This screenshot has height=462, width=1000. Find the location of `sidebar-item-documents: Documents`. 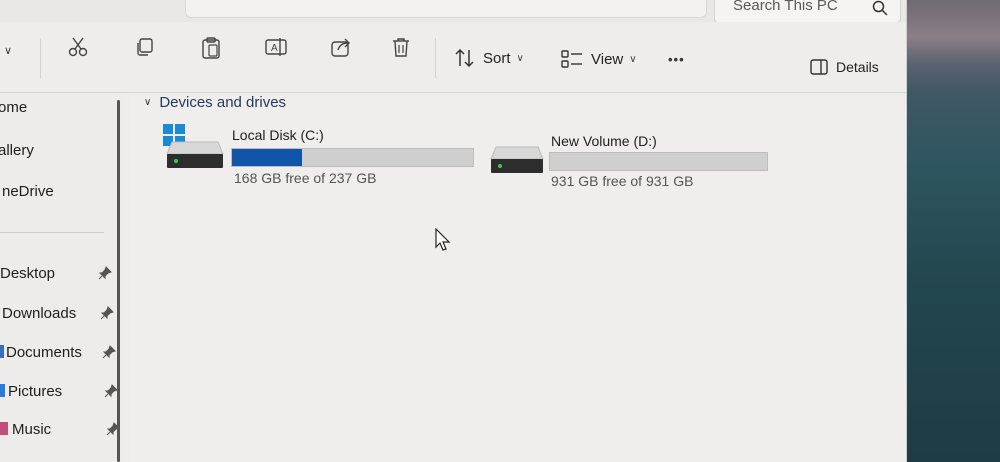

sidebar-item-documents: Documents is located at coordinates (41, 352).